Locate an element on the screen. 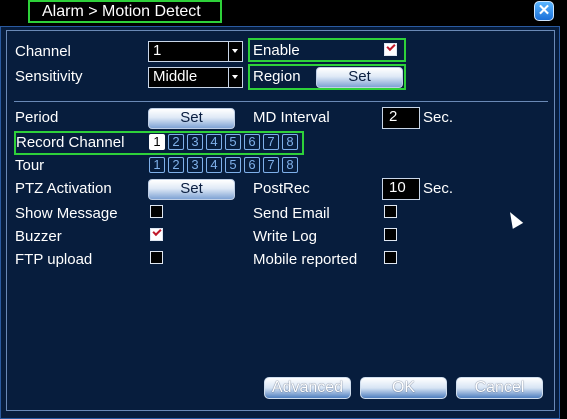 The height and width of the screenshot is (419, 567). md-interval-label: MD Interval is located at coordinates (291, 117).